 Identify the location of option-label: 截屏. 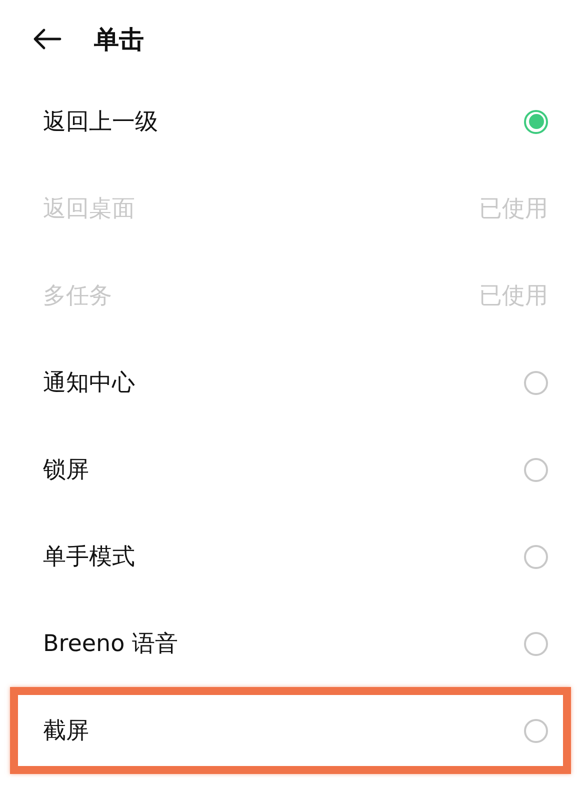
(66, 731).